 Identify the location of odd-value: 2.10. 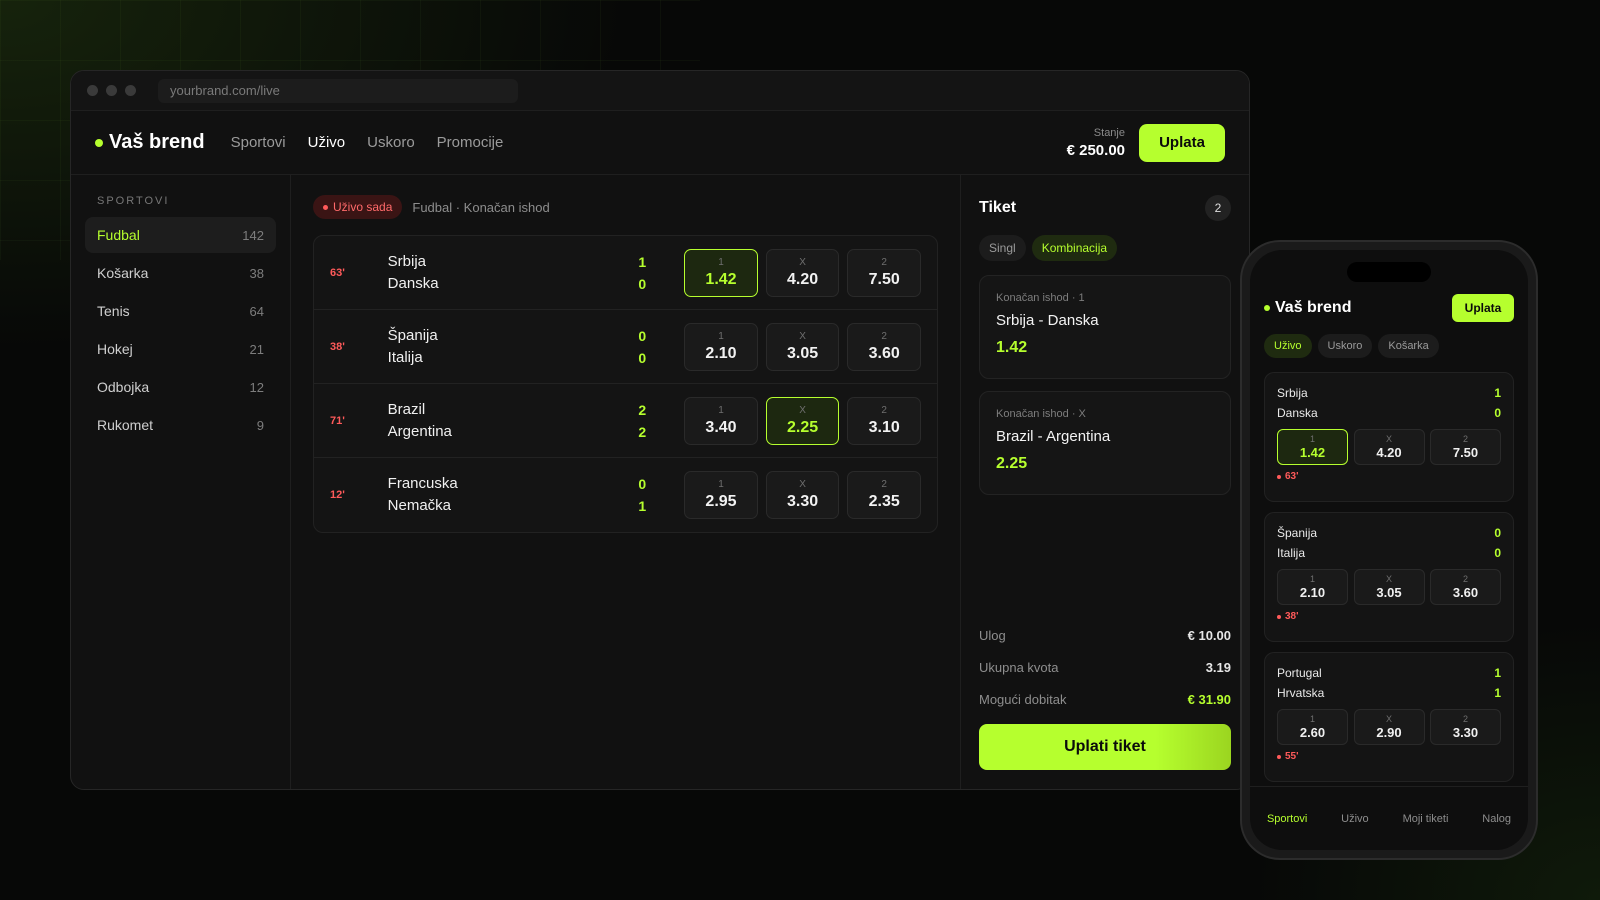
(1312, 592).